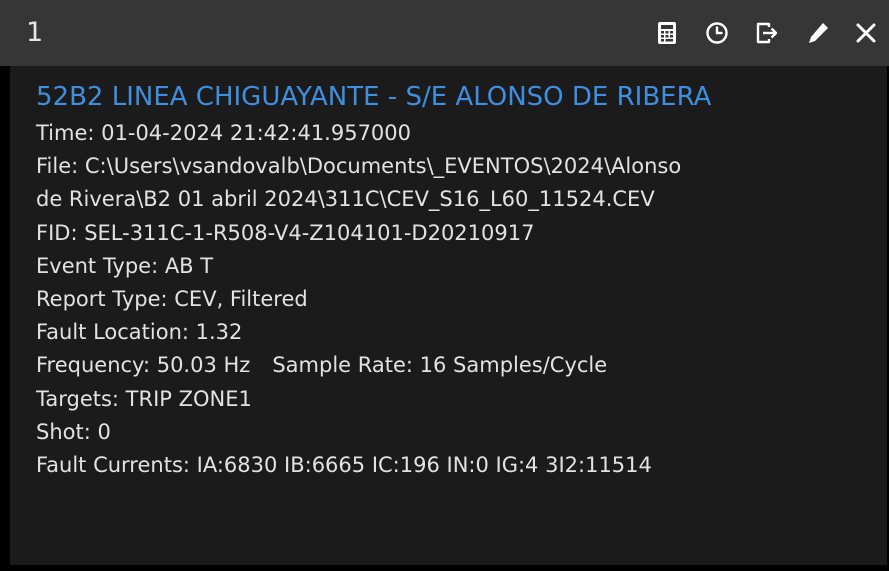  I want to click on title-bar: 1, so click(444, 33).